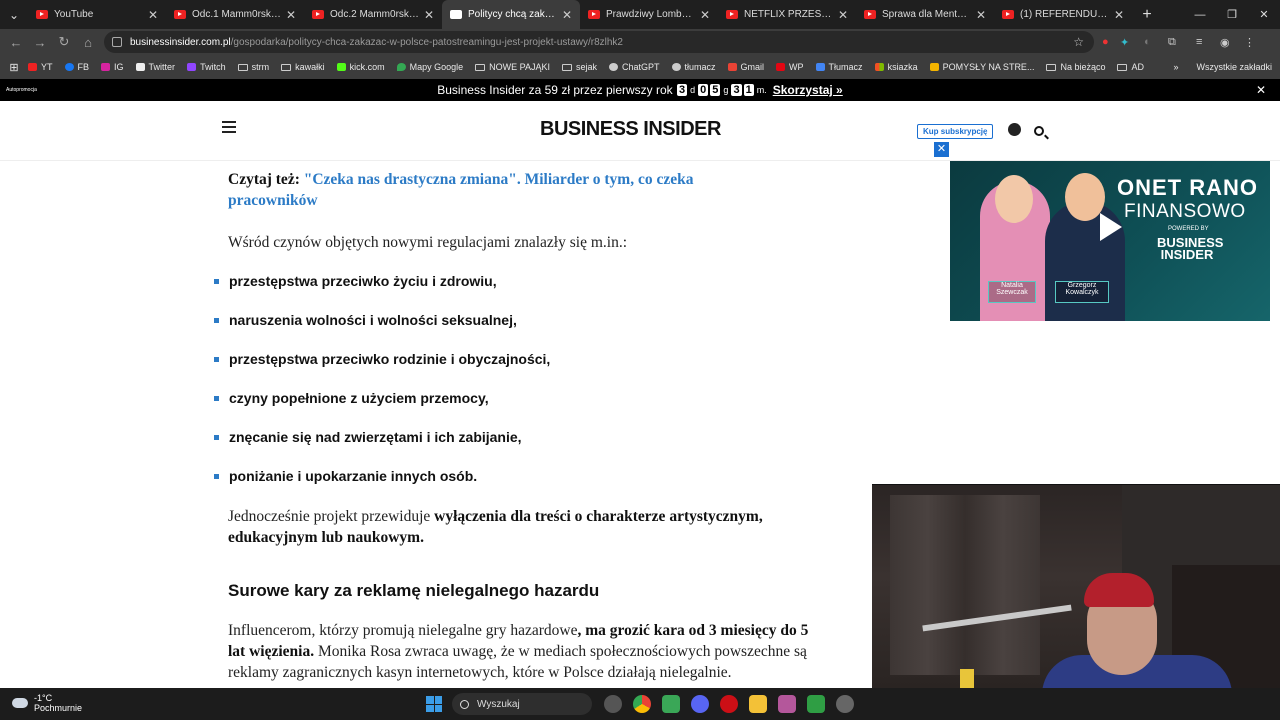 The height and width of the screenshot is (720, 1280). Describe the element at coordinates (1111, 227) in the screenshot. I see `play-icon` at that location.